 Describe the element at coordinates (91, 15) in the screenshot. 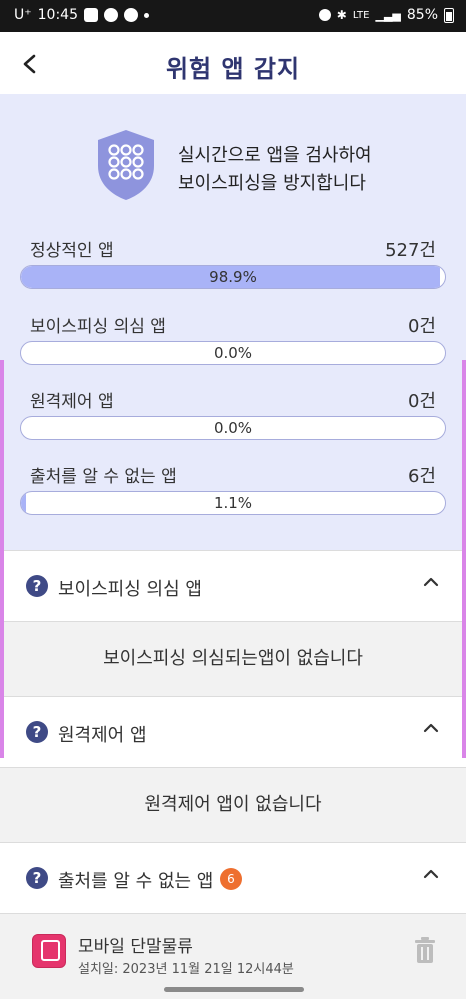

I see `gallery-notification-icon` at that location.